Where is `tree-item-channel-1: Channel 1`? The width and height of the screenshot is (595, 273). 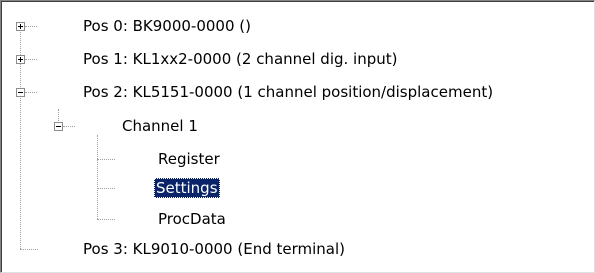
tree-item-channel-1: Channel 1 is located at coordinates (160, 126).